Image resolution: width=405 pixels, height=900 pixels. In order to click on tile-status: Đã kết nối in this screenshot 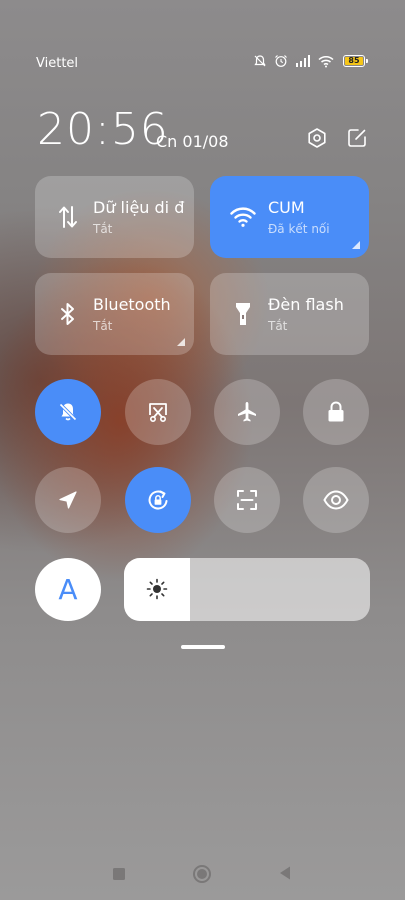, I will do `click(299, 229)`.